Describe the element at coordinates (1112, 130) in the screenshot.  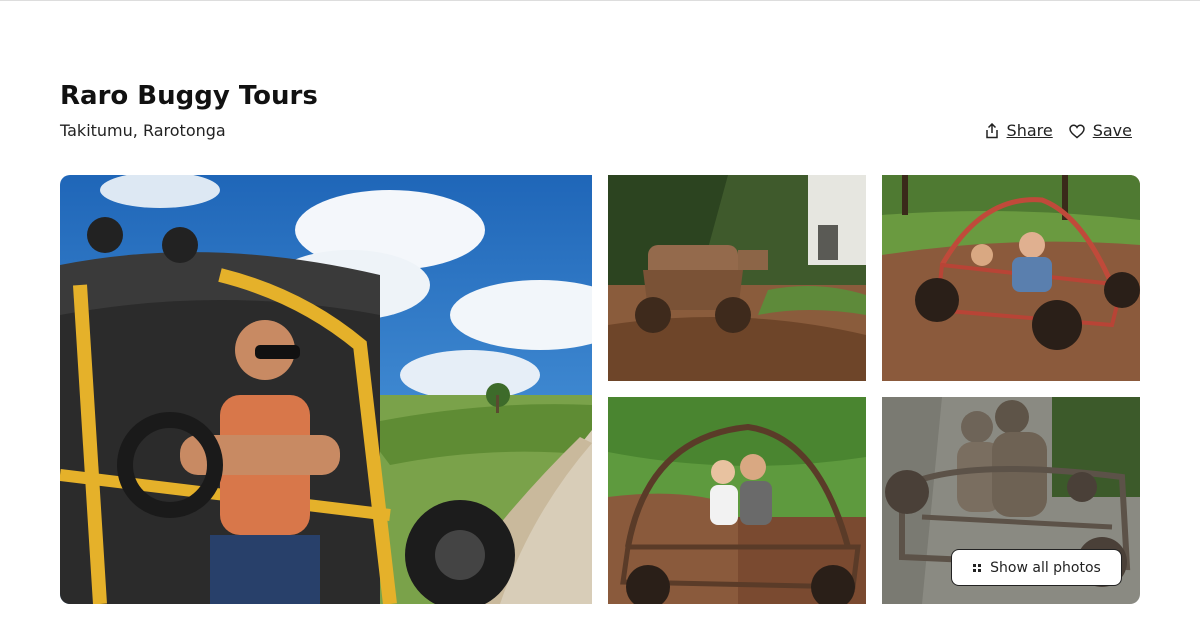
I see `save-label: Save` at that location.